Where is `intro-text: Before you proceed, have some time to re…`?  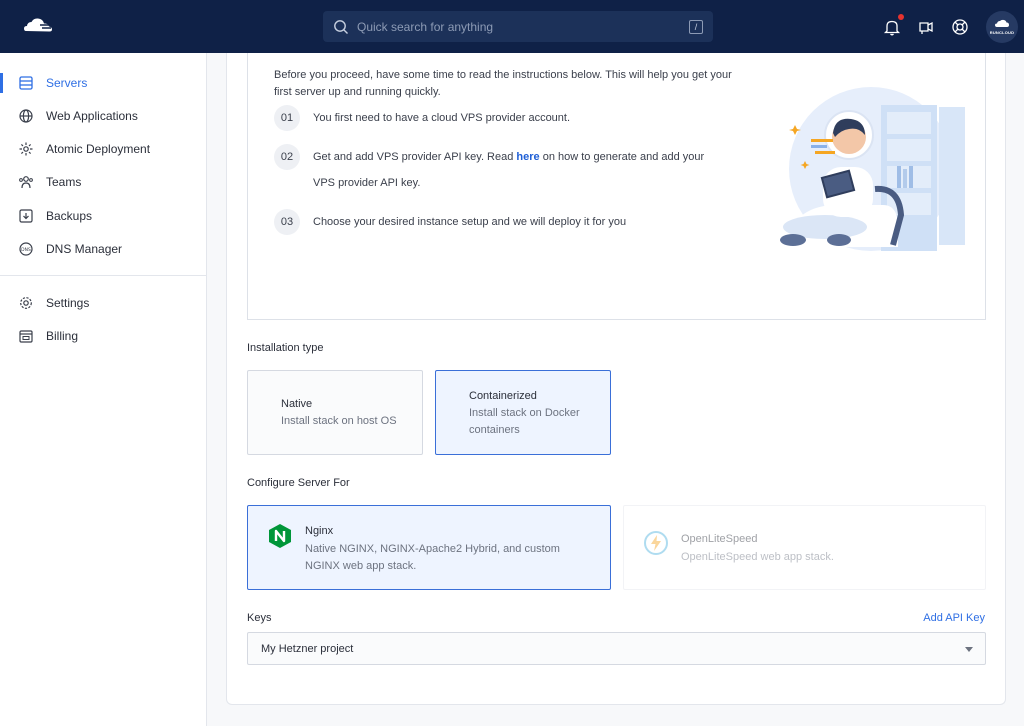
intro-text: Before you proceed, have some time to re… is located at coordinates (503, 83).